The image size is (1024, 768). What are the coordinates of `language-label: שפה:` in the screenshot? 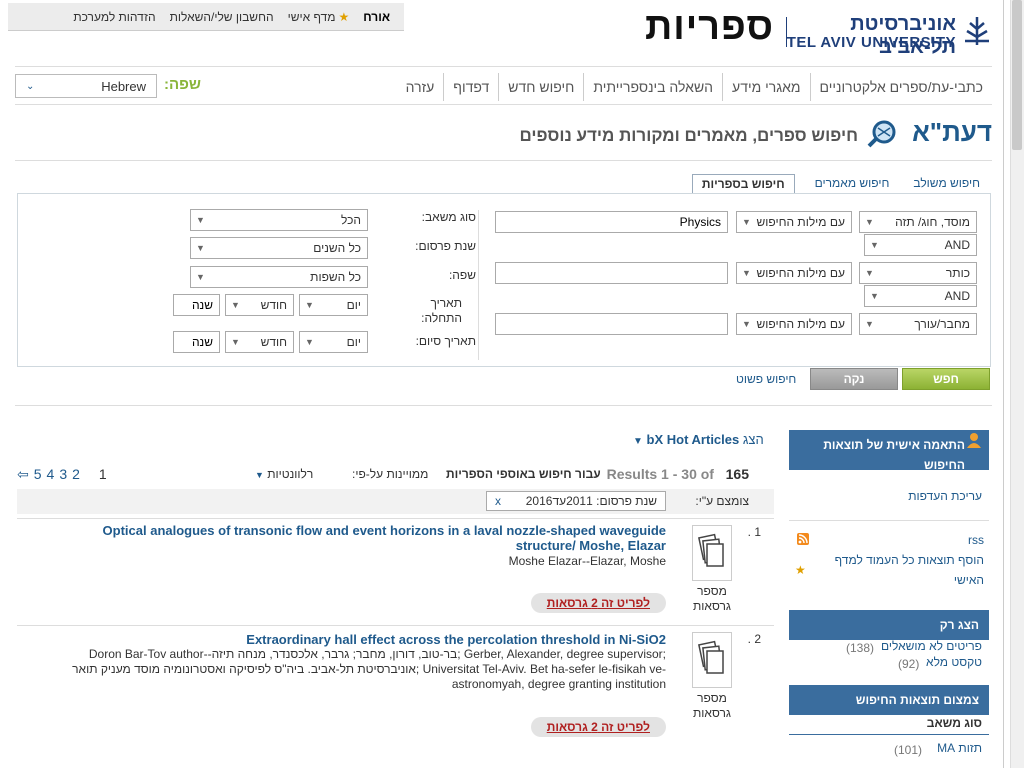 It's located at (182, 84).